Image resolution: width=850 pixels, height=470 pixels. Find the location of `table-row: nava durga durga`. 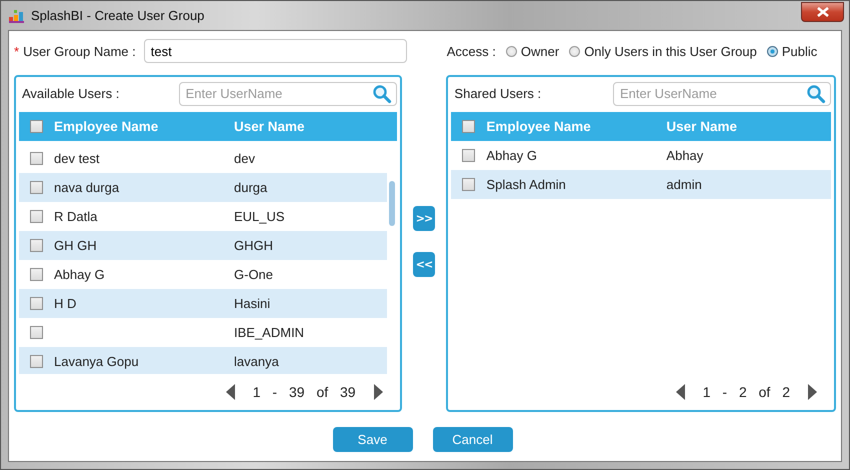

table-row: nava durga durga is located at coordinates (203, 187).